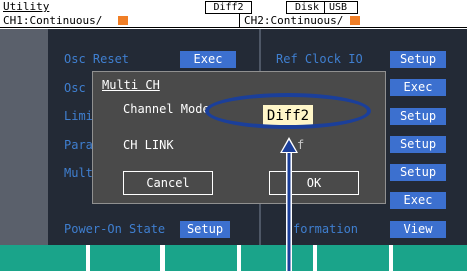  Describe the element at coordinates (289, 204) in the screenshot. I see `callout-arrow` at that location.